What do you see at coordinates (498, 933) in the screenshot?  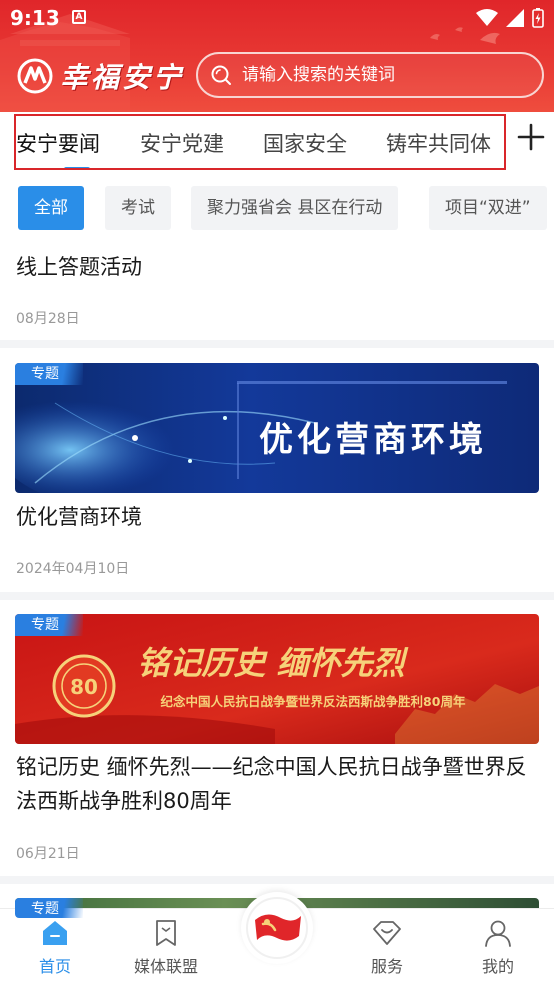 I see `user-icon` at bounding box center [498, 933].